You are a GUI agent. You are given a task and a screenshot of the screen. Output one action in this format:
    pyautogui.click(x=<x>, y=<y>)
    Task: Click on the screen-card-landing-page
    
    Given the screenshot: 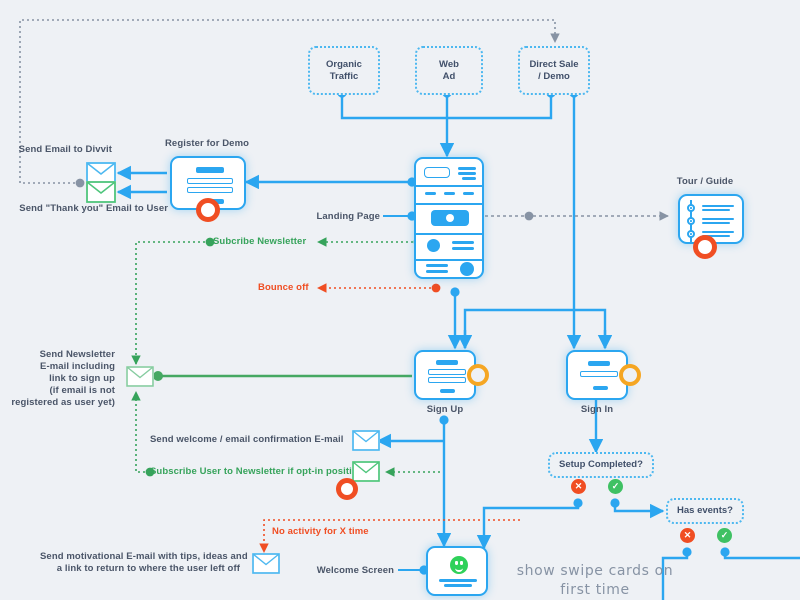 What is the action you would take?
    pyautogui.click(x=449, y=218)
    